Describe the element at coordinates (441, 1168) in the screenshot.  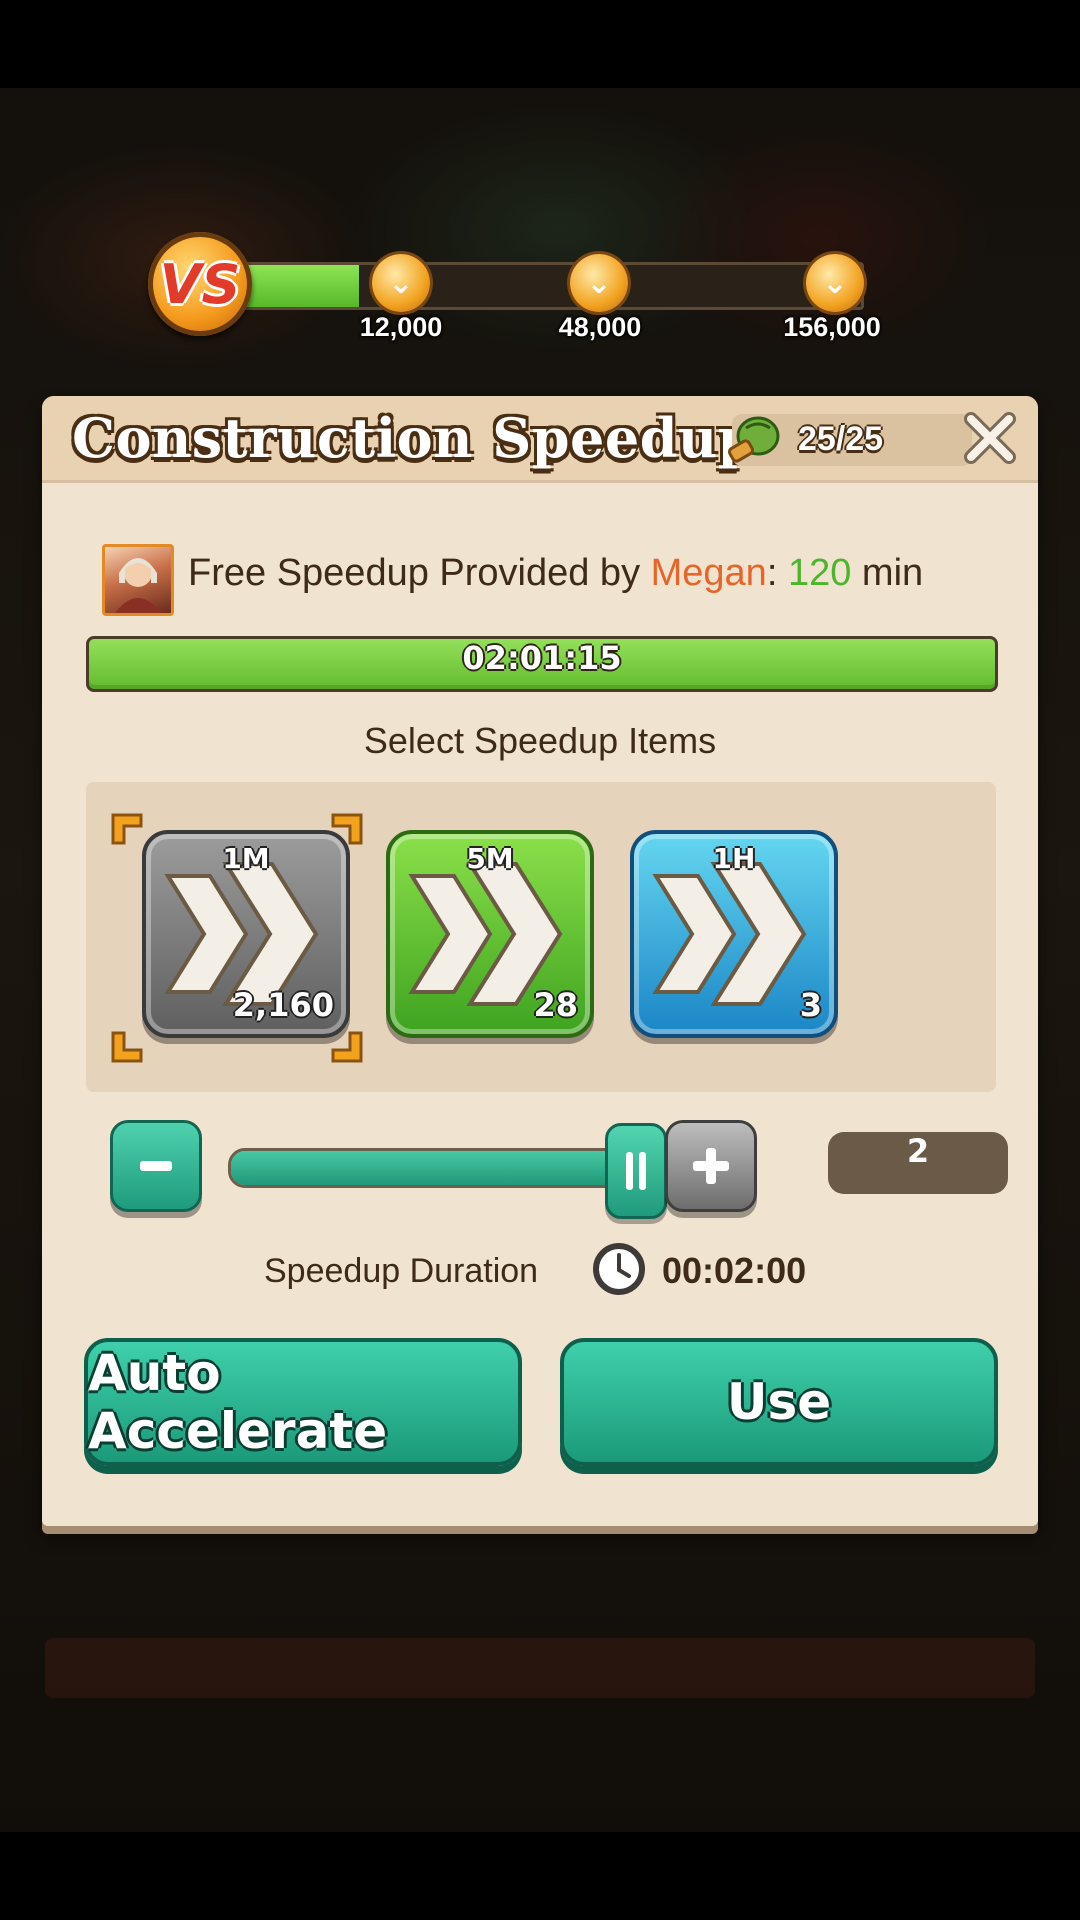
I see `slider-fill` at that location.